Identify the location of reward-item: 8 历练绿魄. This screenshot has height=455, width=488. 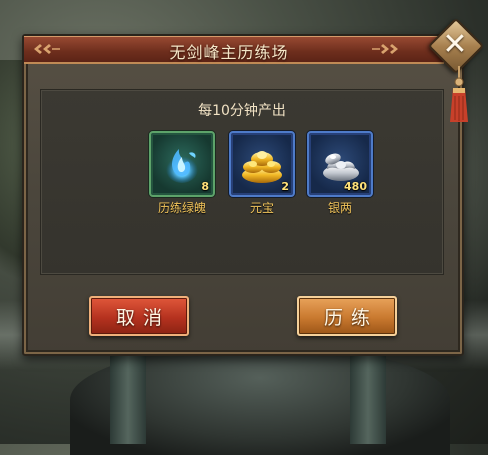
(182, 173).